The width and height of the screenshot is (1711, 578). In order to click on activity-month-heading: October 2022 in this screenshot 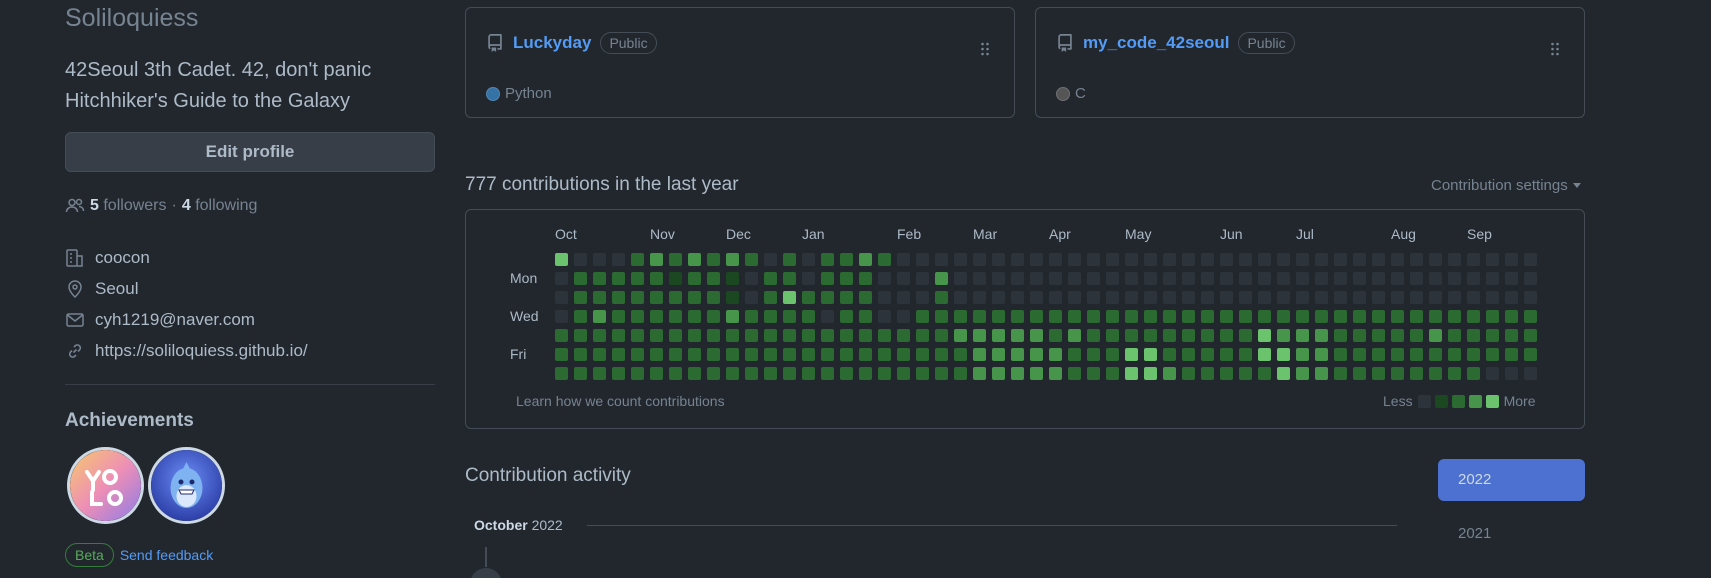, I will do `click(518, 525)`.